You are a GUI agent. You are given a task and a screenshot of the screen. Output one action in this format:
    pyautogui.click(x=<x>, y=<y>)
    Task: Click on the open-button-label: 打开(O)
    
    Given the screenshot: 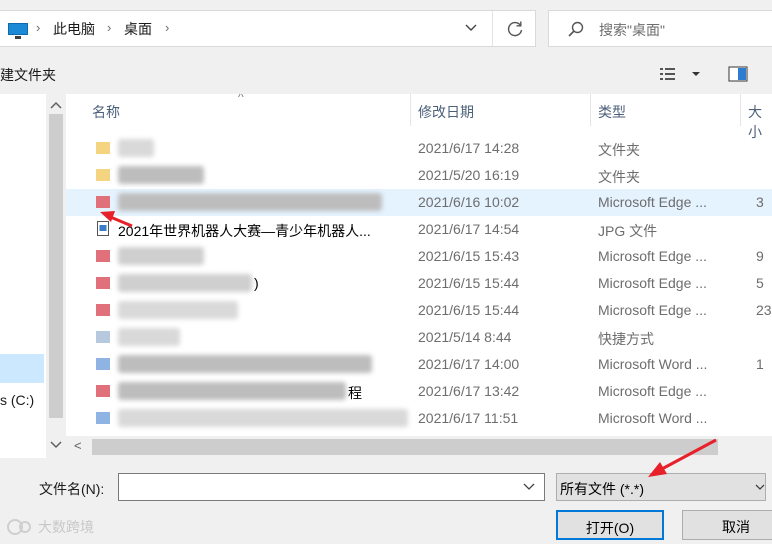 What is the action you would take?
    pyautogui.click(x=610, y=528)
    